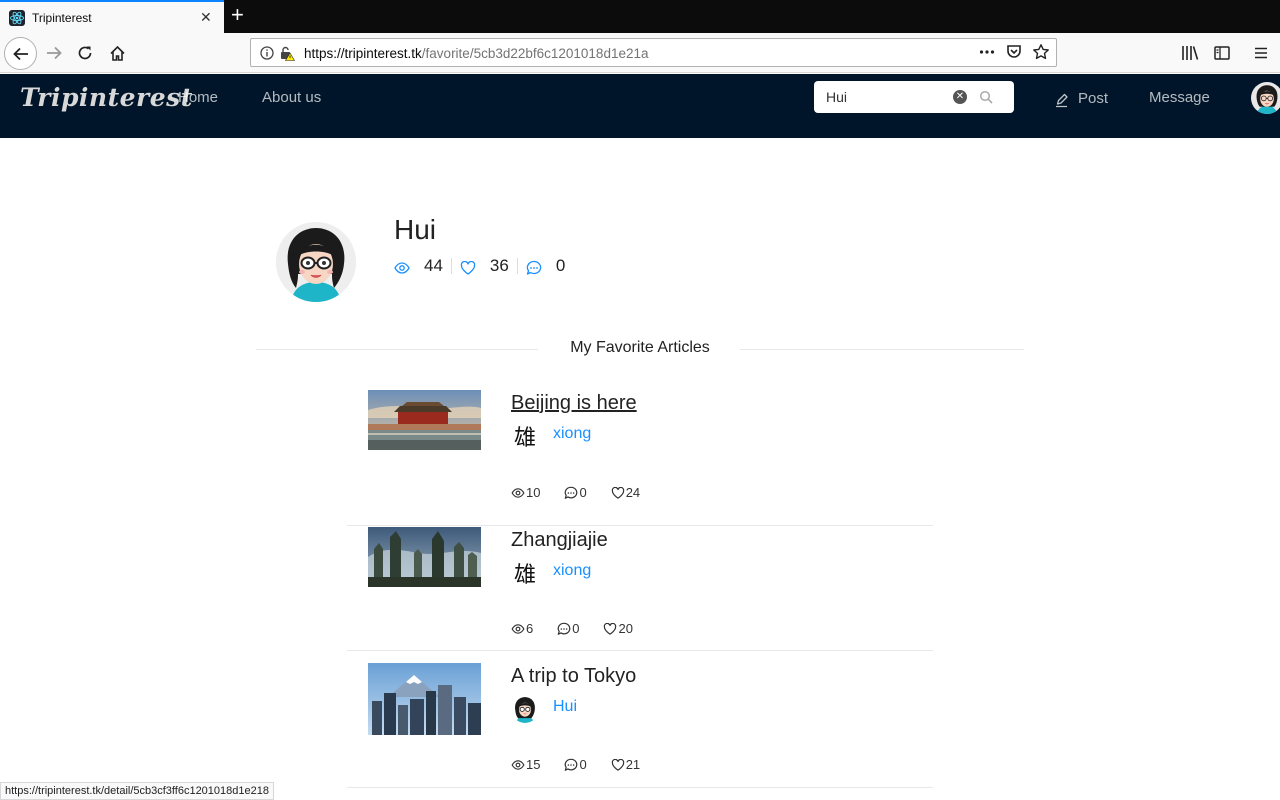 This screenshot has width=1280, height=800. Describe the element at coordinates (415, 229) in the screenshot. I see `profile-name: Hui` at that location.